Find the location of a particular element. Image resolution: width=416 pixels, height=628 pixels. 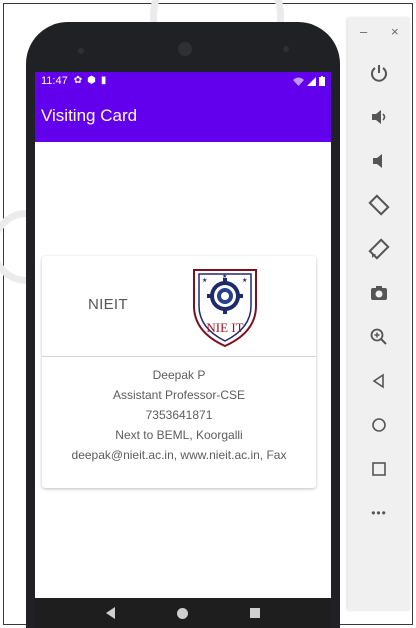

minimize-button: – is located at coordinates (363, 31).